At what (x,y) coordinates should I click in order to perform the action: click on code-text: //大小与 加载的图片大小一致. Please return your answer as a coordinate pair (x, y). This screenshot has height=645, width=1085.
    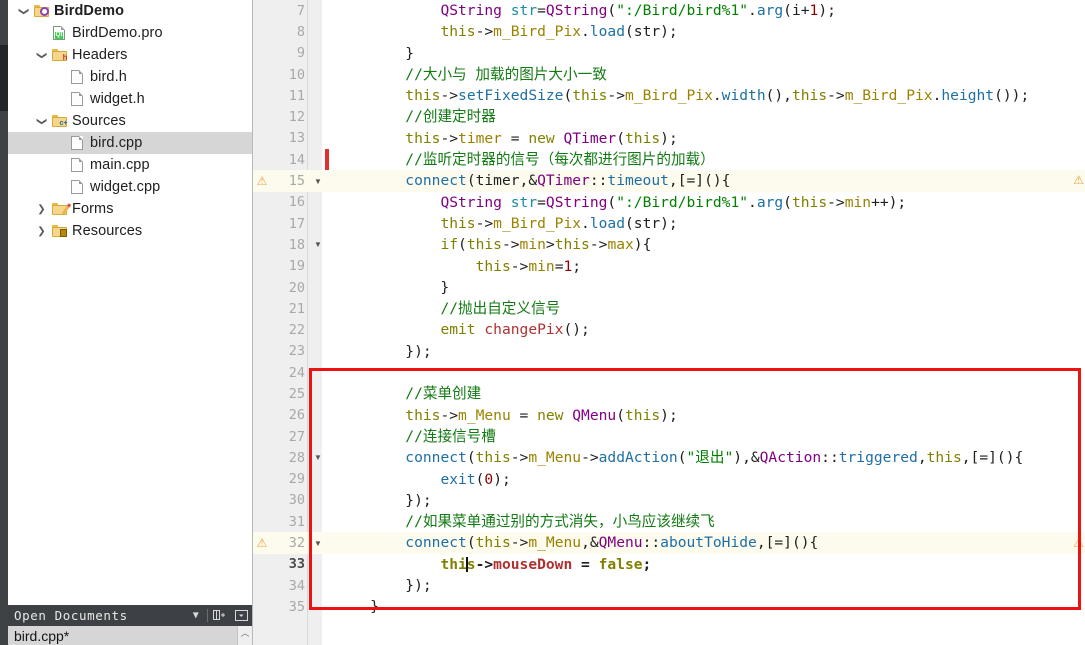
    Looking at the image, I should click on (707, 74).